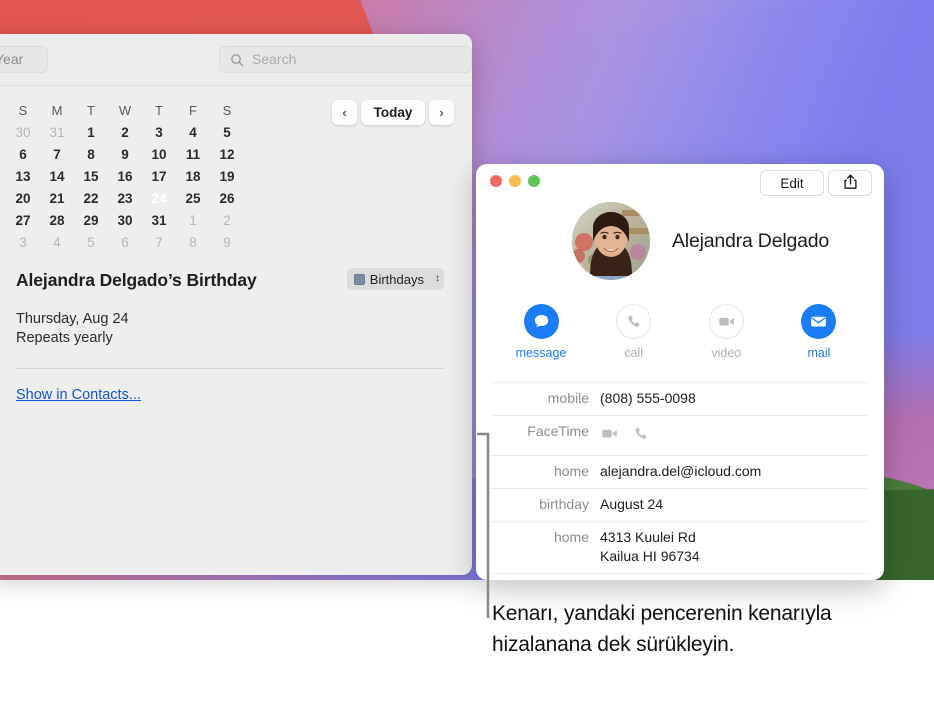 The image size is (934, 708). I want to click on weekday-header: W, so click(125, 110).